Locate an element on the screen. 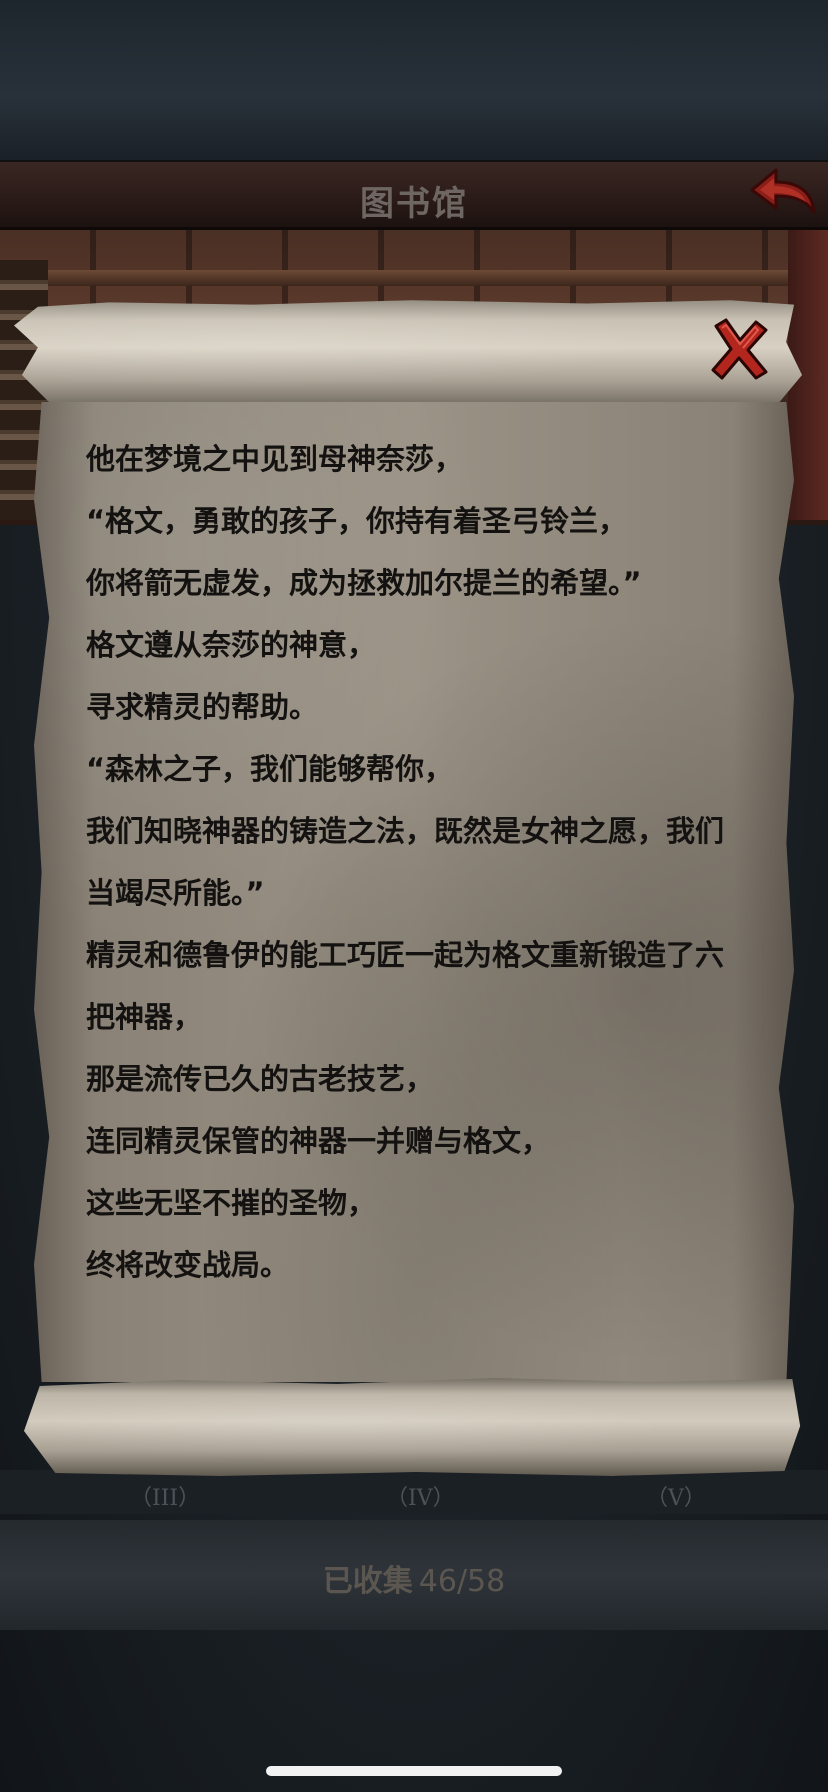 The height and width of the screenshot is (1792, 828). close-button is located at coordinates (740, 349).